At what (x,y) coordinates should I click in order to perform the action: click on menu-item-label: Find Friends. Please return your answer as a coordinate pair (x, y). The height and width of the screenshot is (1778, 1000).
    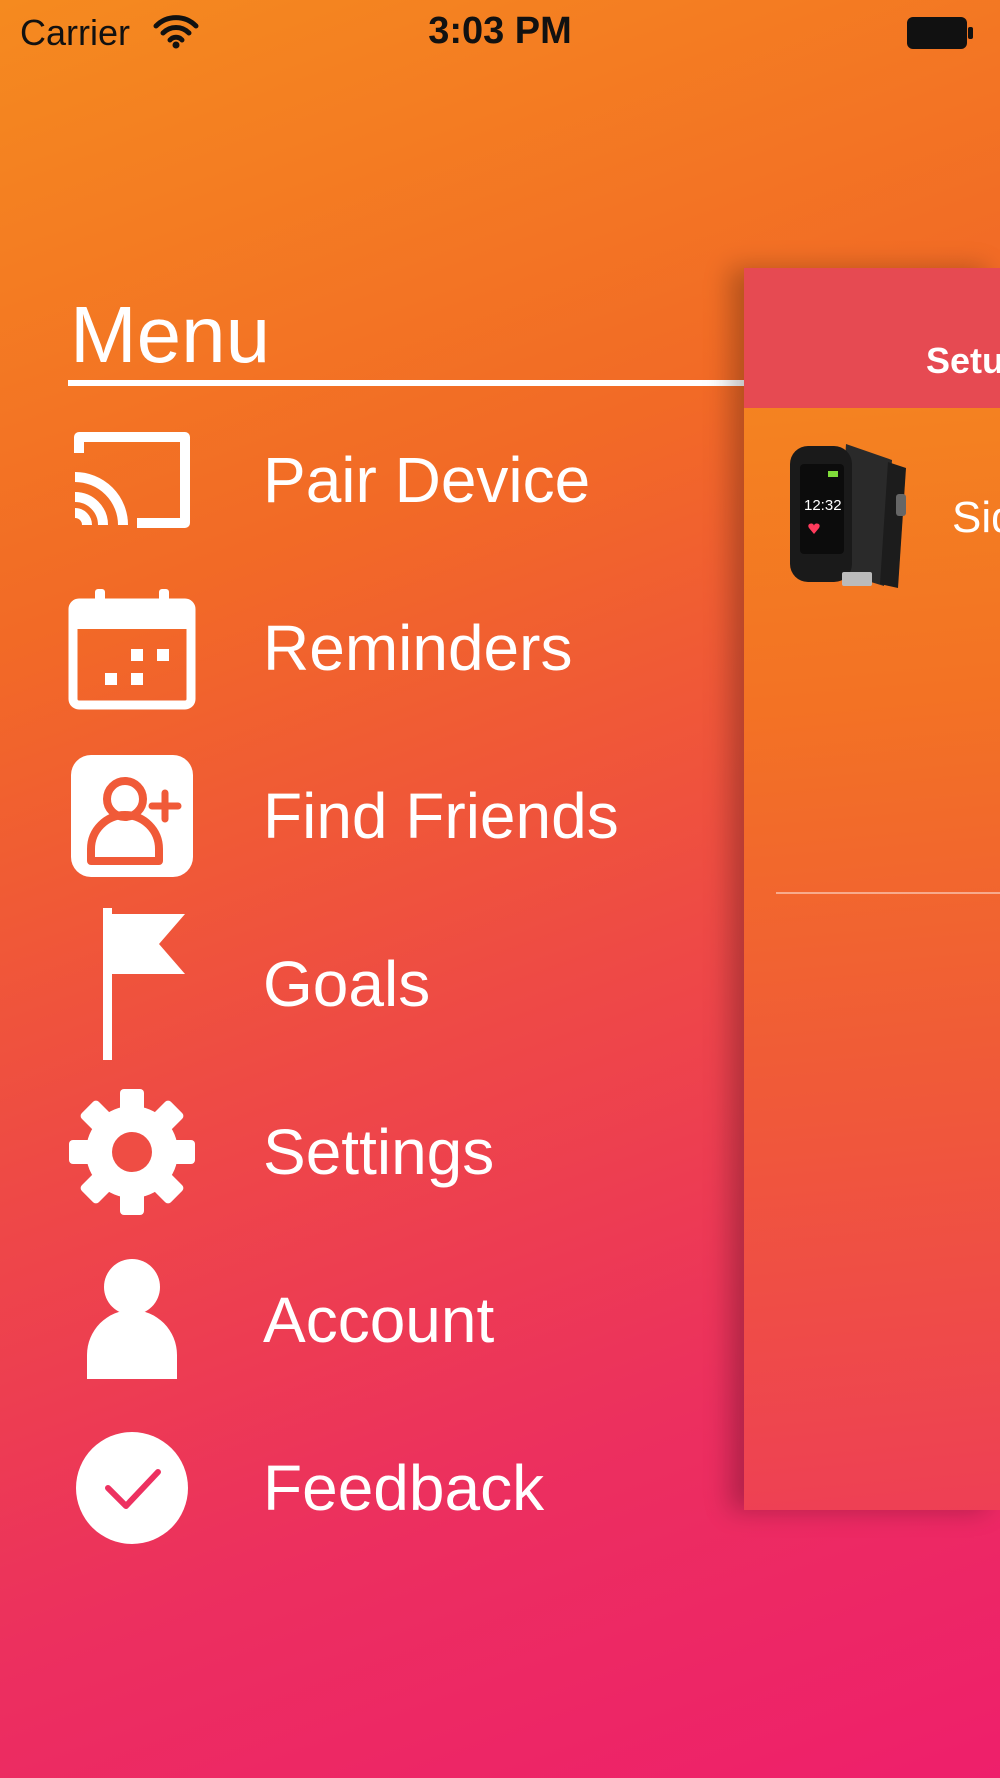
    Looking at the image, I should click on (441, 816).